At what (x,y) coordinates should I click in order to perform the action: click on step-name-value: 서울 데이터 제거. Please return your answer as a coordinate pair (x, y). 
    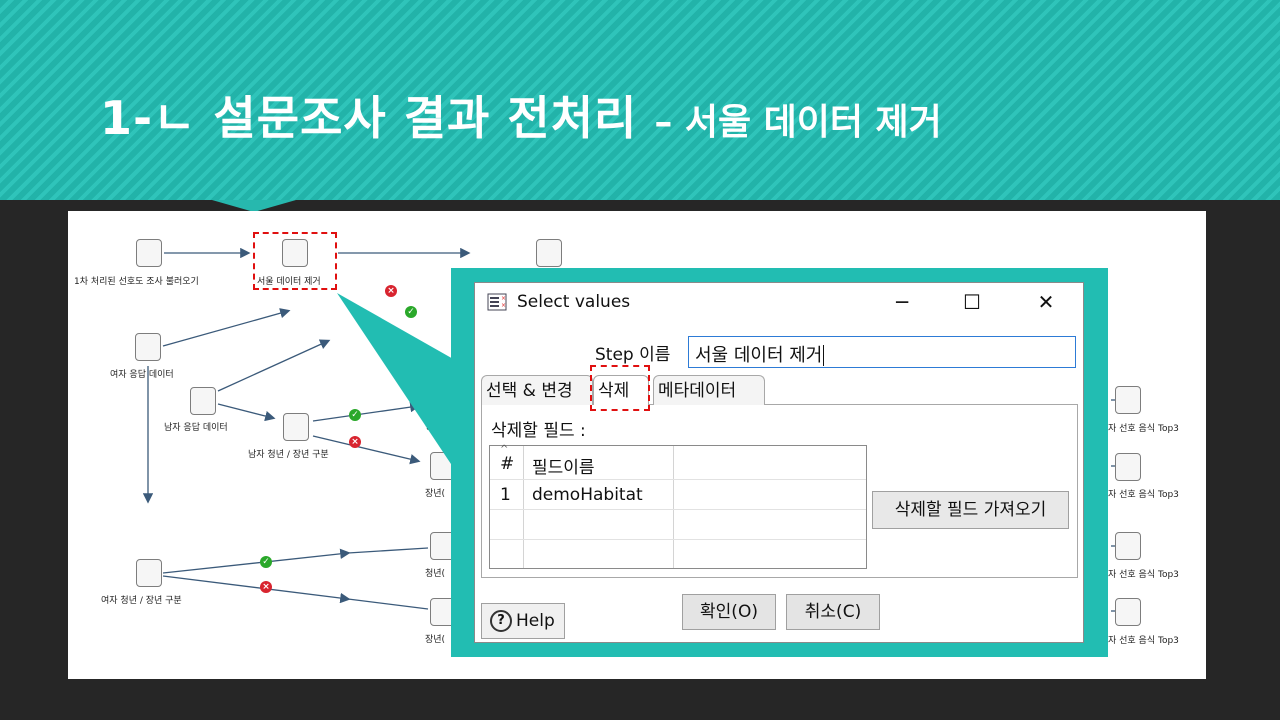
    Looking at the image, I should click on (759, 355).